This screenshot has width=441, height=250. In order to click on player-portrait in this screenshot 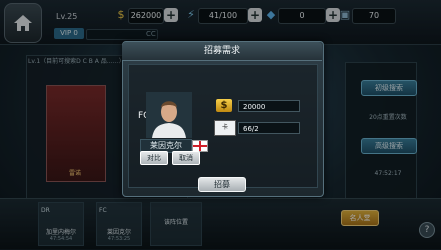, I will do `click(169, 115)`.